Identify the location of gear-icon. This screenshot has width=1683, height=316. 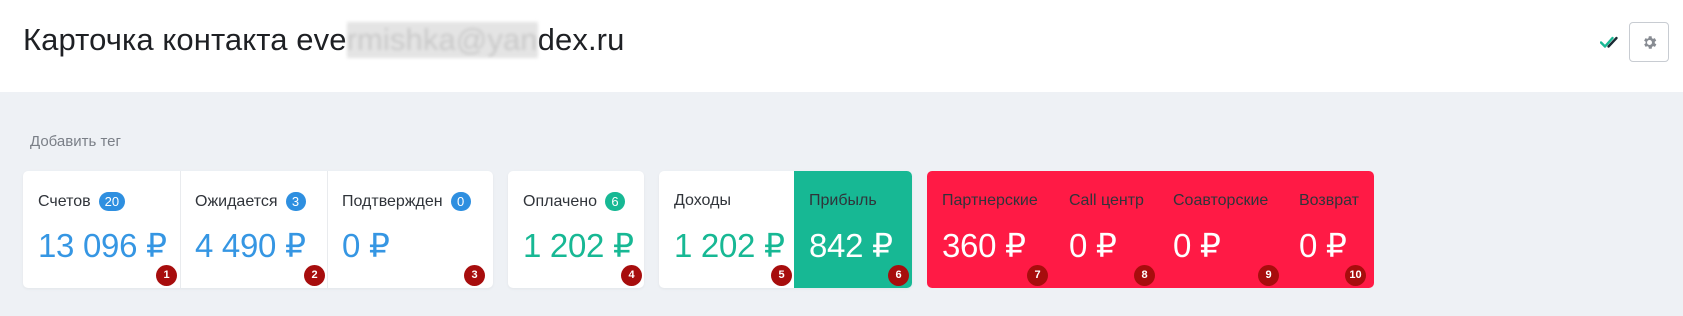
(1649, 42).